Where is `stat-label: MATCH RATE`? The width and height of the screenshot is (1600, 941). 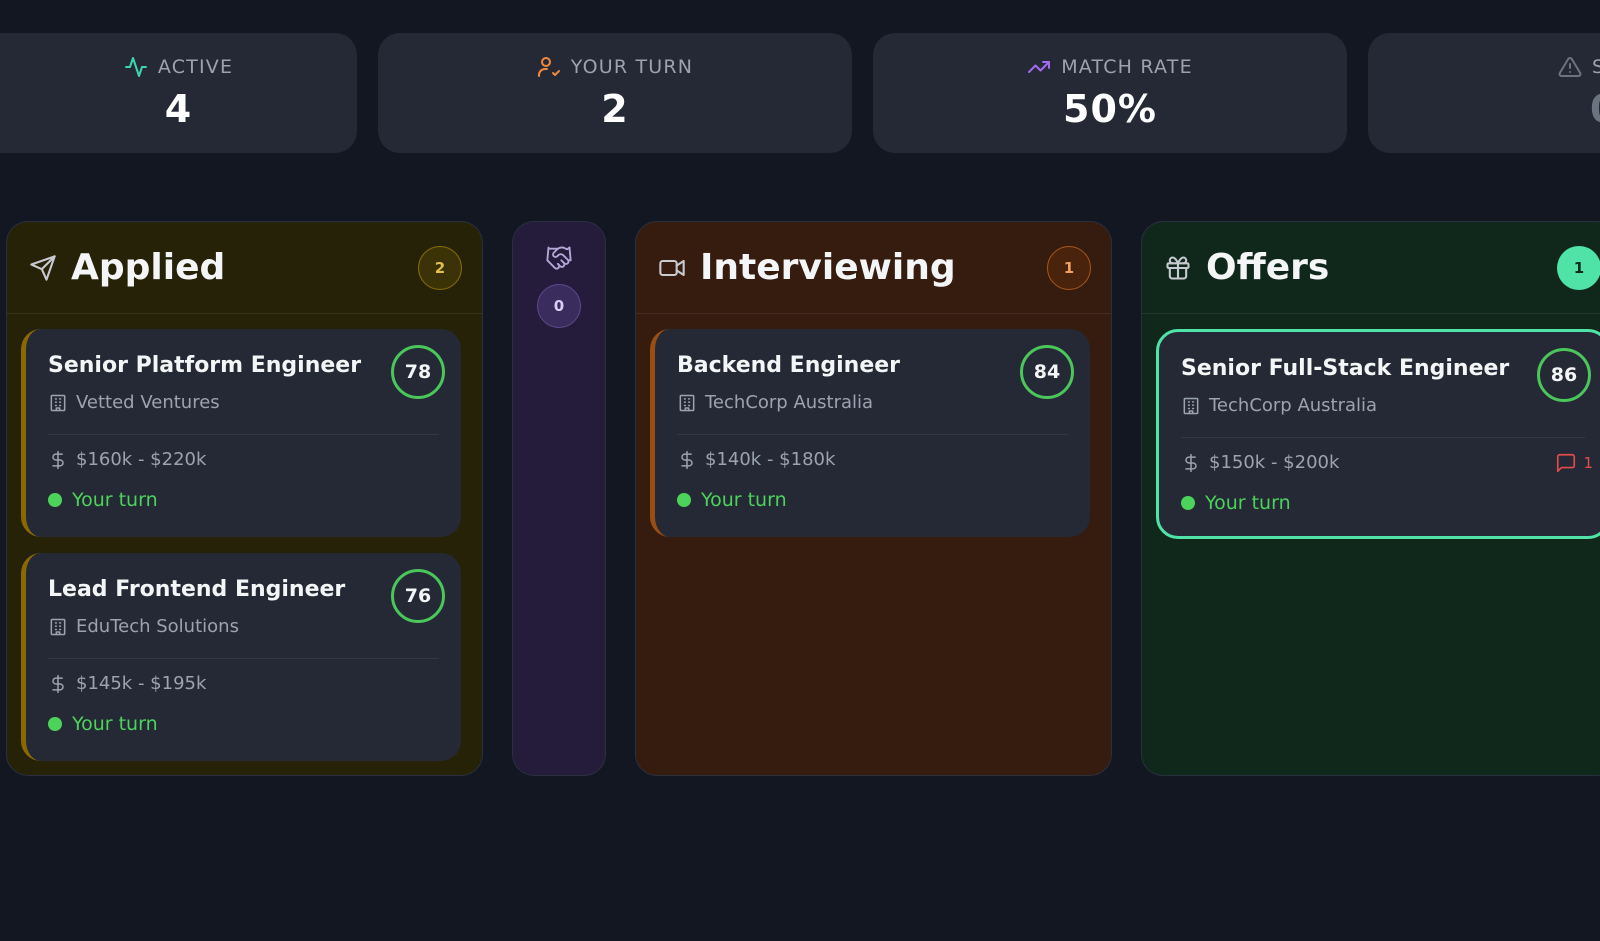 stat-label: MATCH RATE is located at coordinates (1127, 67).